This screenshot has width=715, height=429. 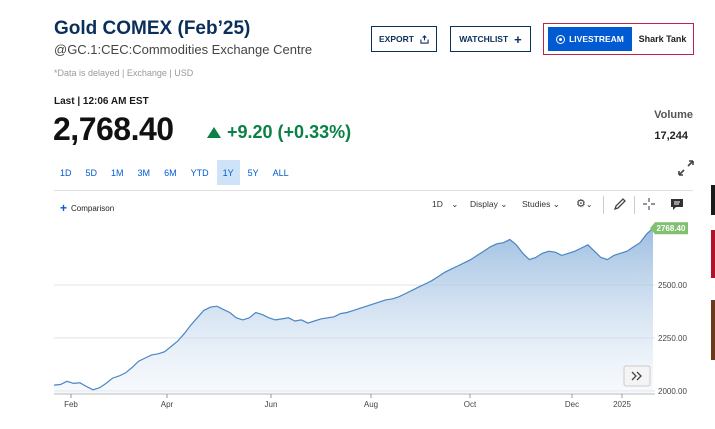 What do you see at coordinates (253, 172) in the screenshot?
I see `range-5y: 5Y` at bounding box center [253, 172].